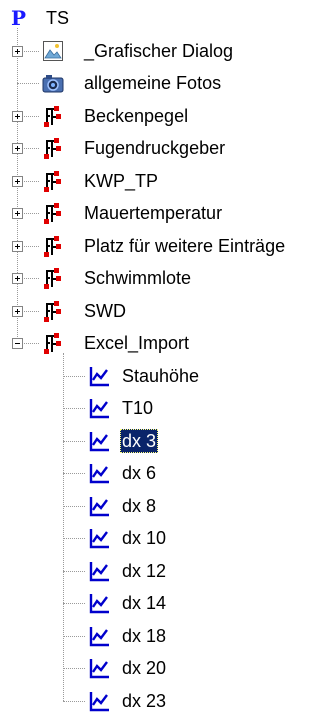 This screenshot has height=717, width=320. What do you see at coordinates (139, 440) in the screenshot?
I see `tree-item-dx-3: dx 3` at bounding box center [139, 440].